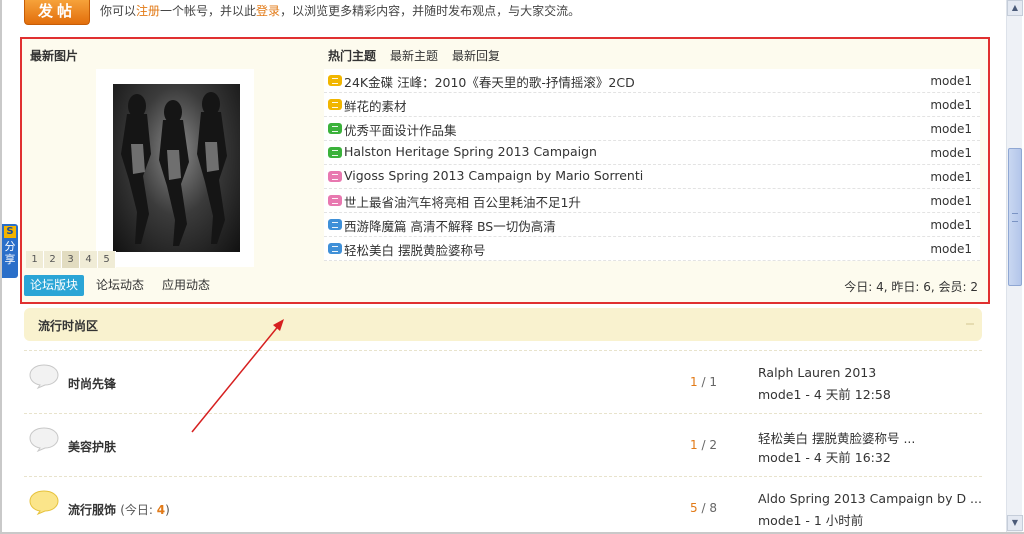  I want to click on tab-forum-activity: 论坛动态, so click(120, 285).